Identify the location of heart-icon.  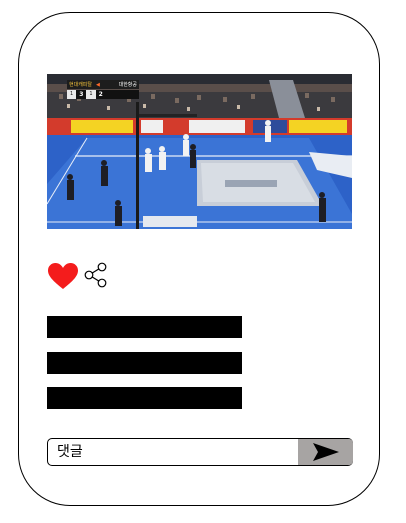
(63, 276).